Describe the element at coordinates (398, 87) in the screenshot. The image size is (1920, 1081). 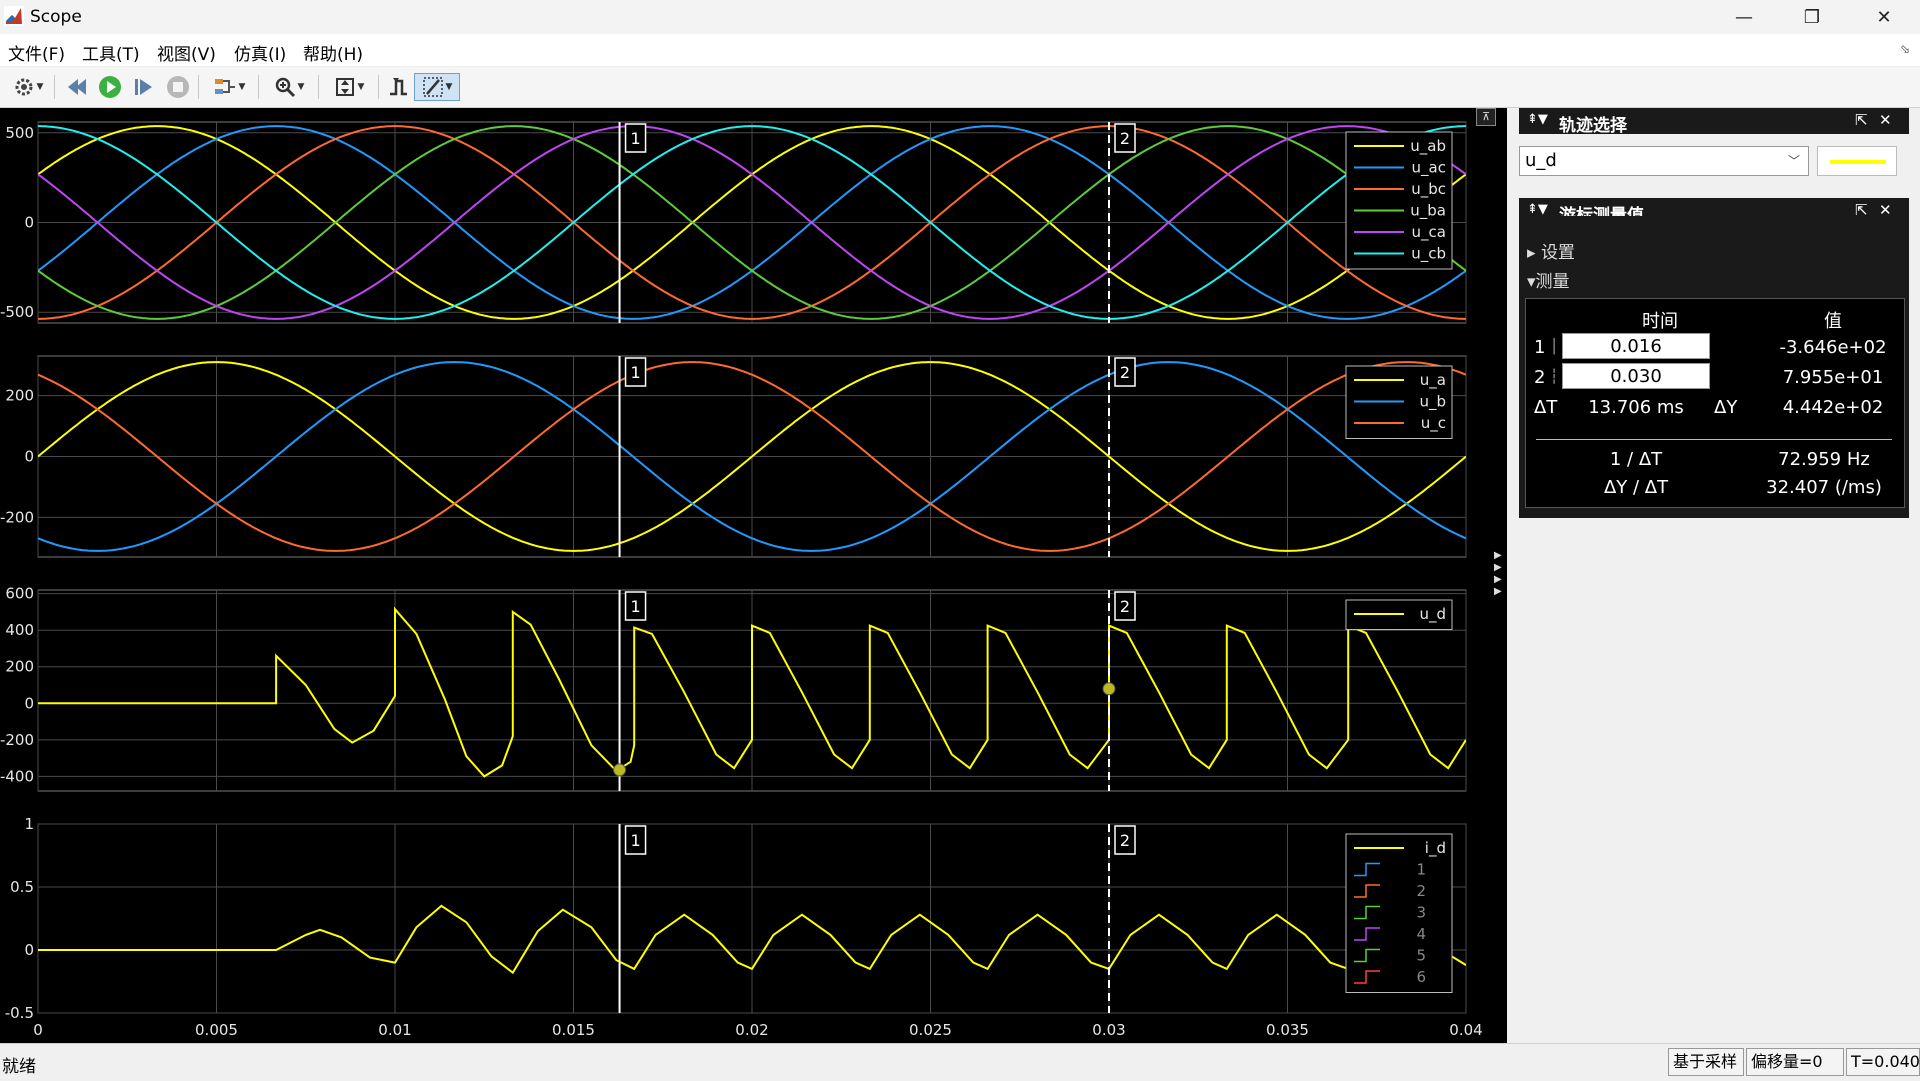
I see `trigger-button` at that location.